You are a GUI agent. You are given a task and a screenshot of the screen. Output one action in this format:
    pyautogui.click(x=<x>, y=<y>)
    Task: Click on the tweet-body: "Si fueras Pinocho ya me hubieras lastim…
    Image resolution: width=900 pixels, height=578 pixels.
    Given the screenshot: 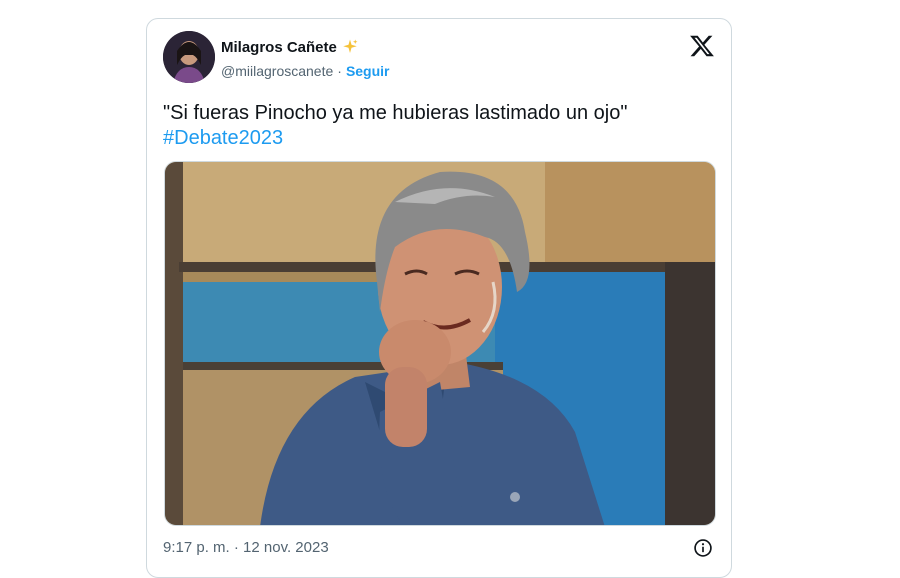 What is the action you would take?
    pyautogui.click(x=395, y=113)
    